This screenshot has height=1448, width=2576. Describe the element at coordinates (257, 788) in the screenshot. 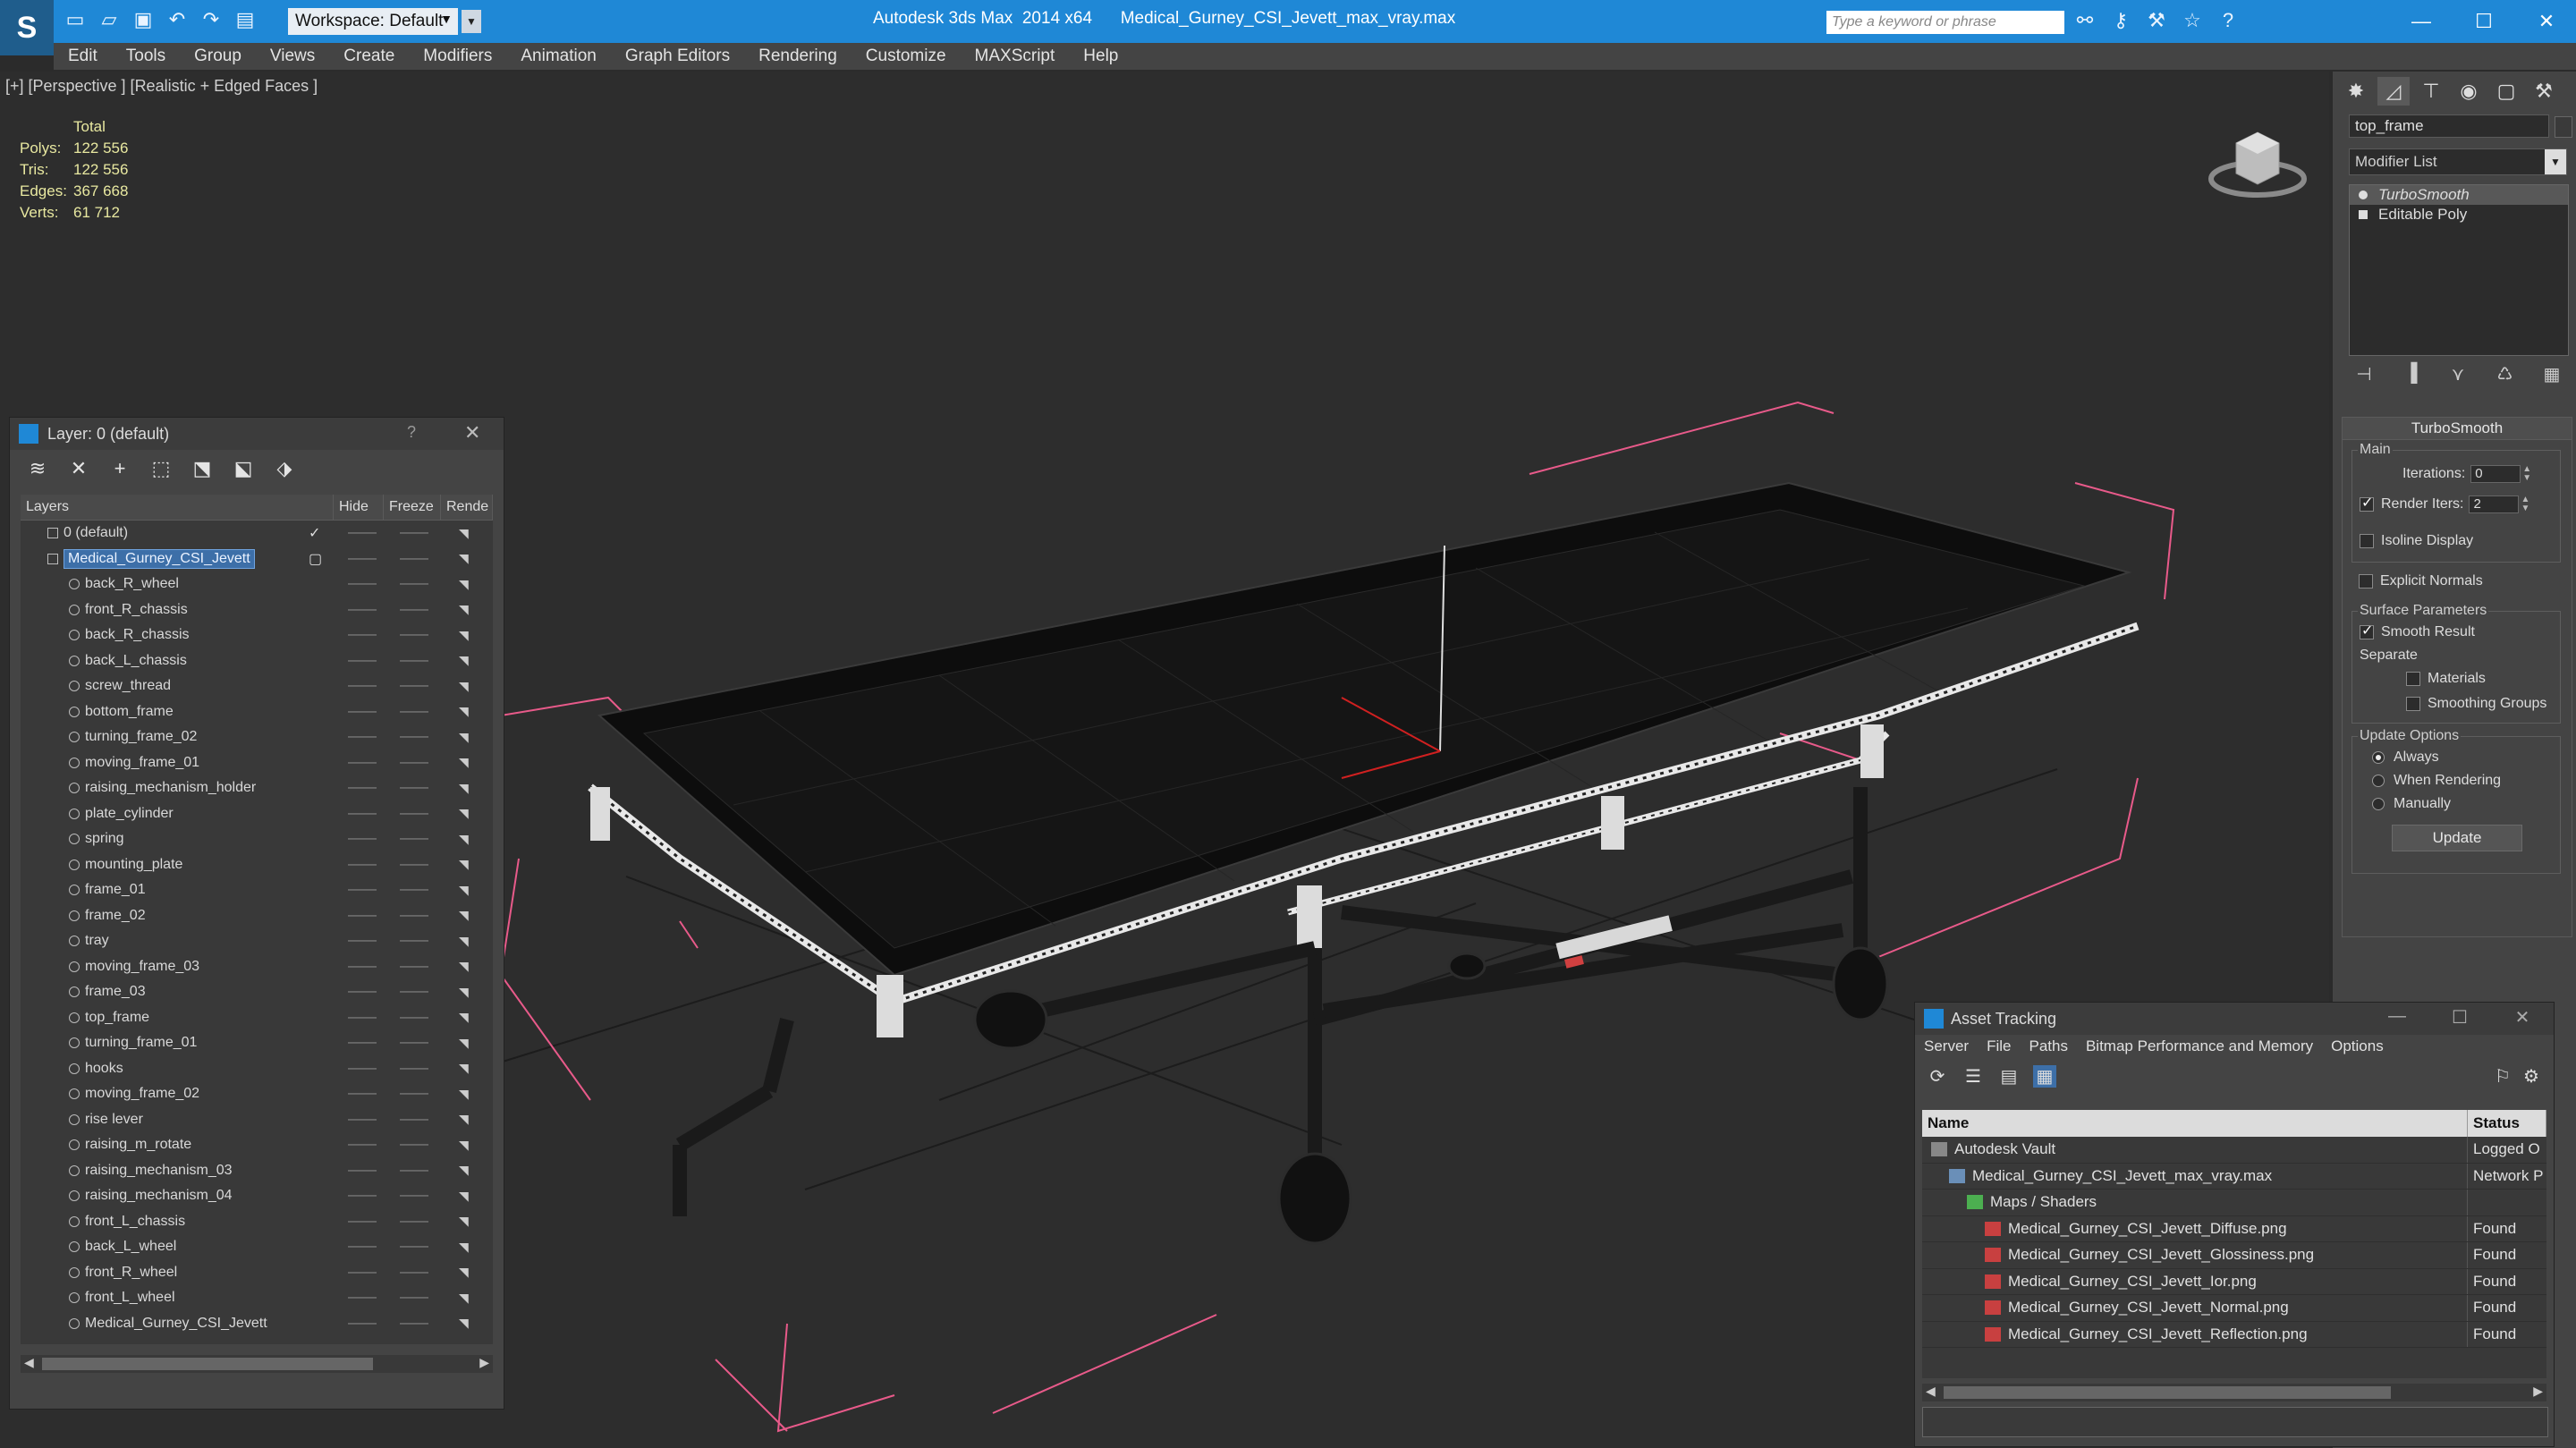

I see `layer-object-row: raising_mechanism_holder —— —— ◥` at that location.